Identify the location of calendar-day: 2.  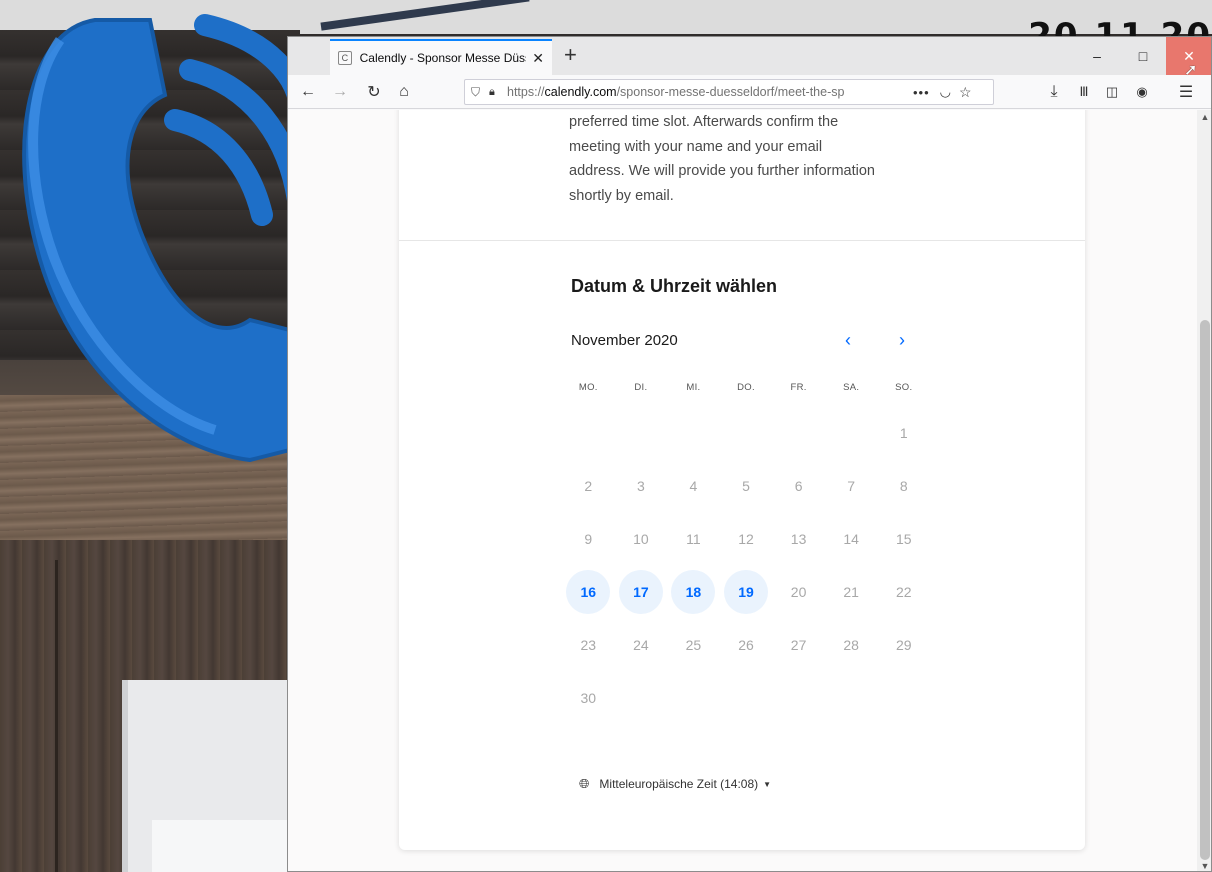
(588, 485).